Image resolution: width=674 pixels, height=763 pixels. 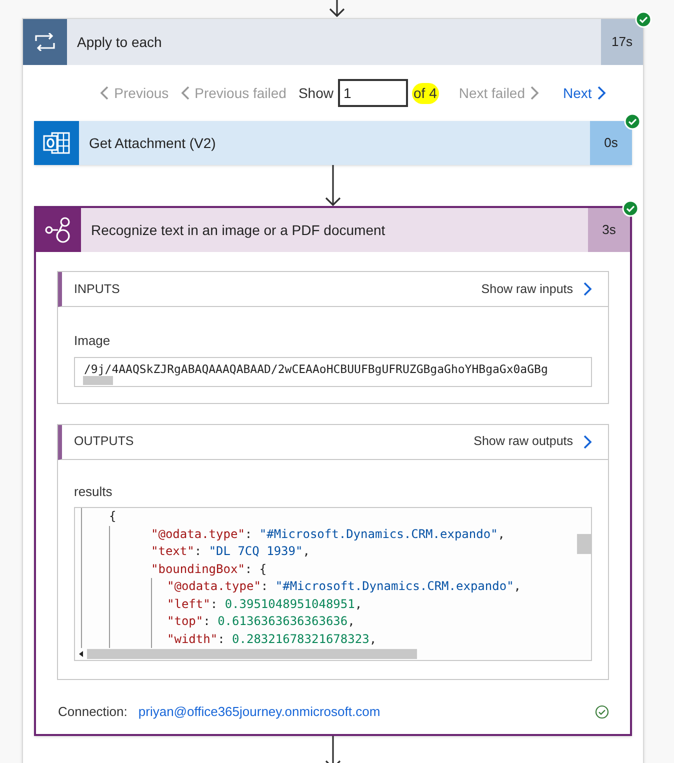 I want to click on code-line: "width": 0.28321678321678323,, so click(x=272, y=639).